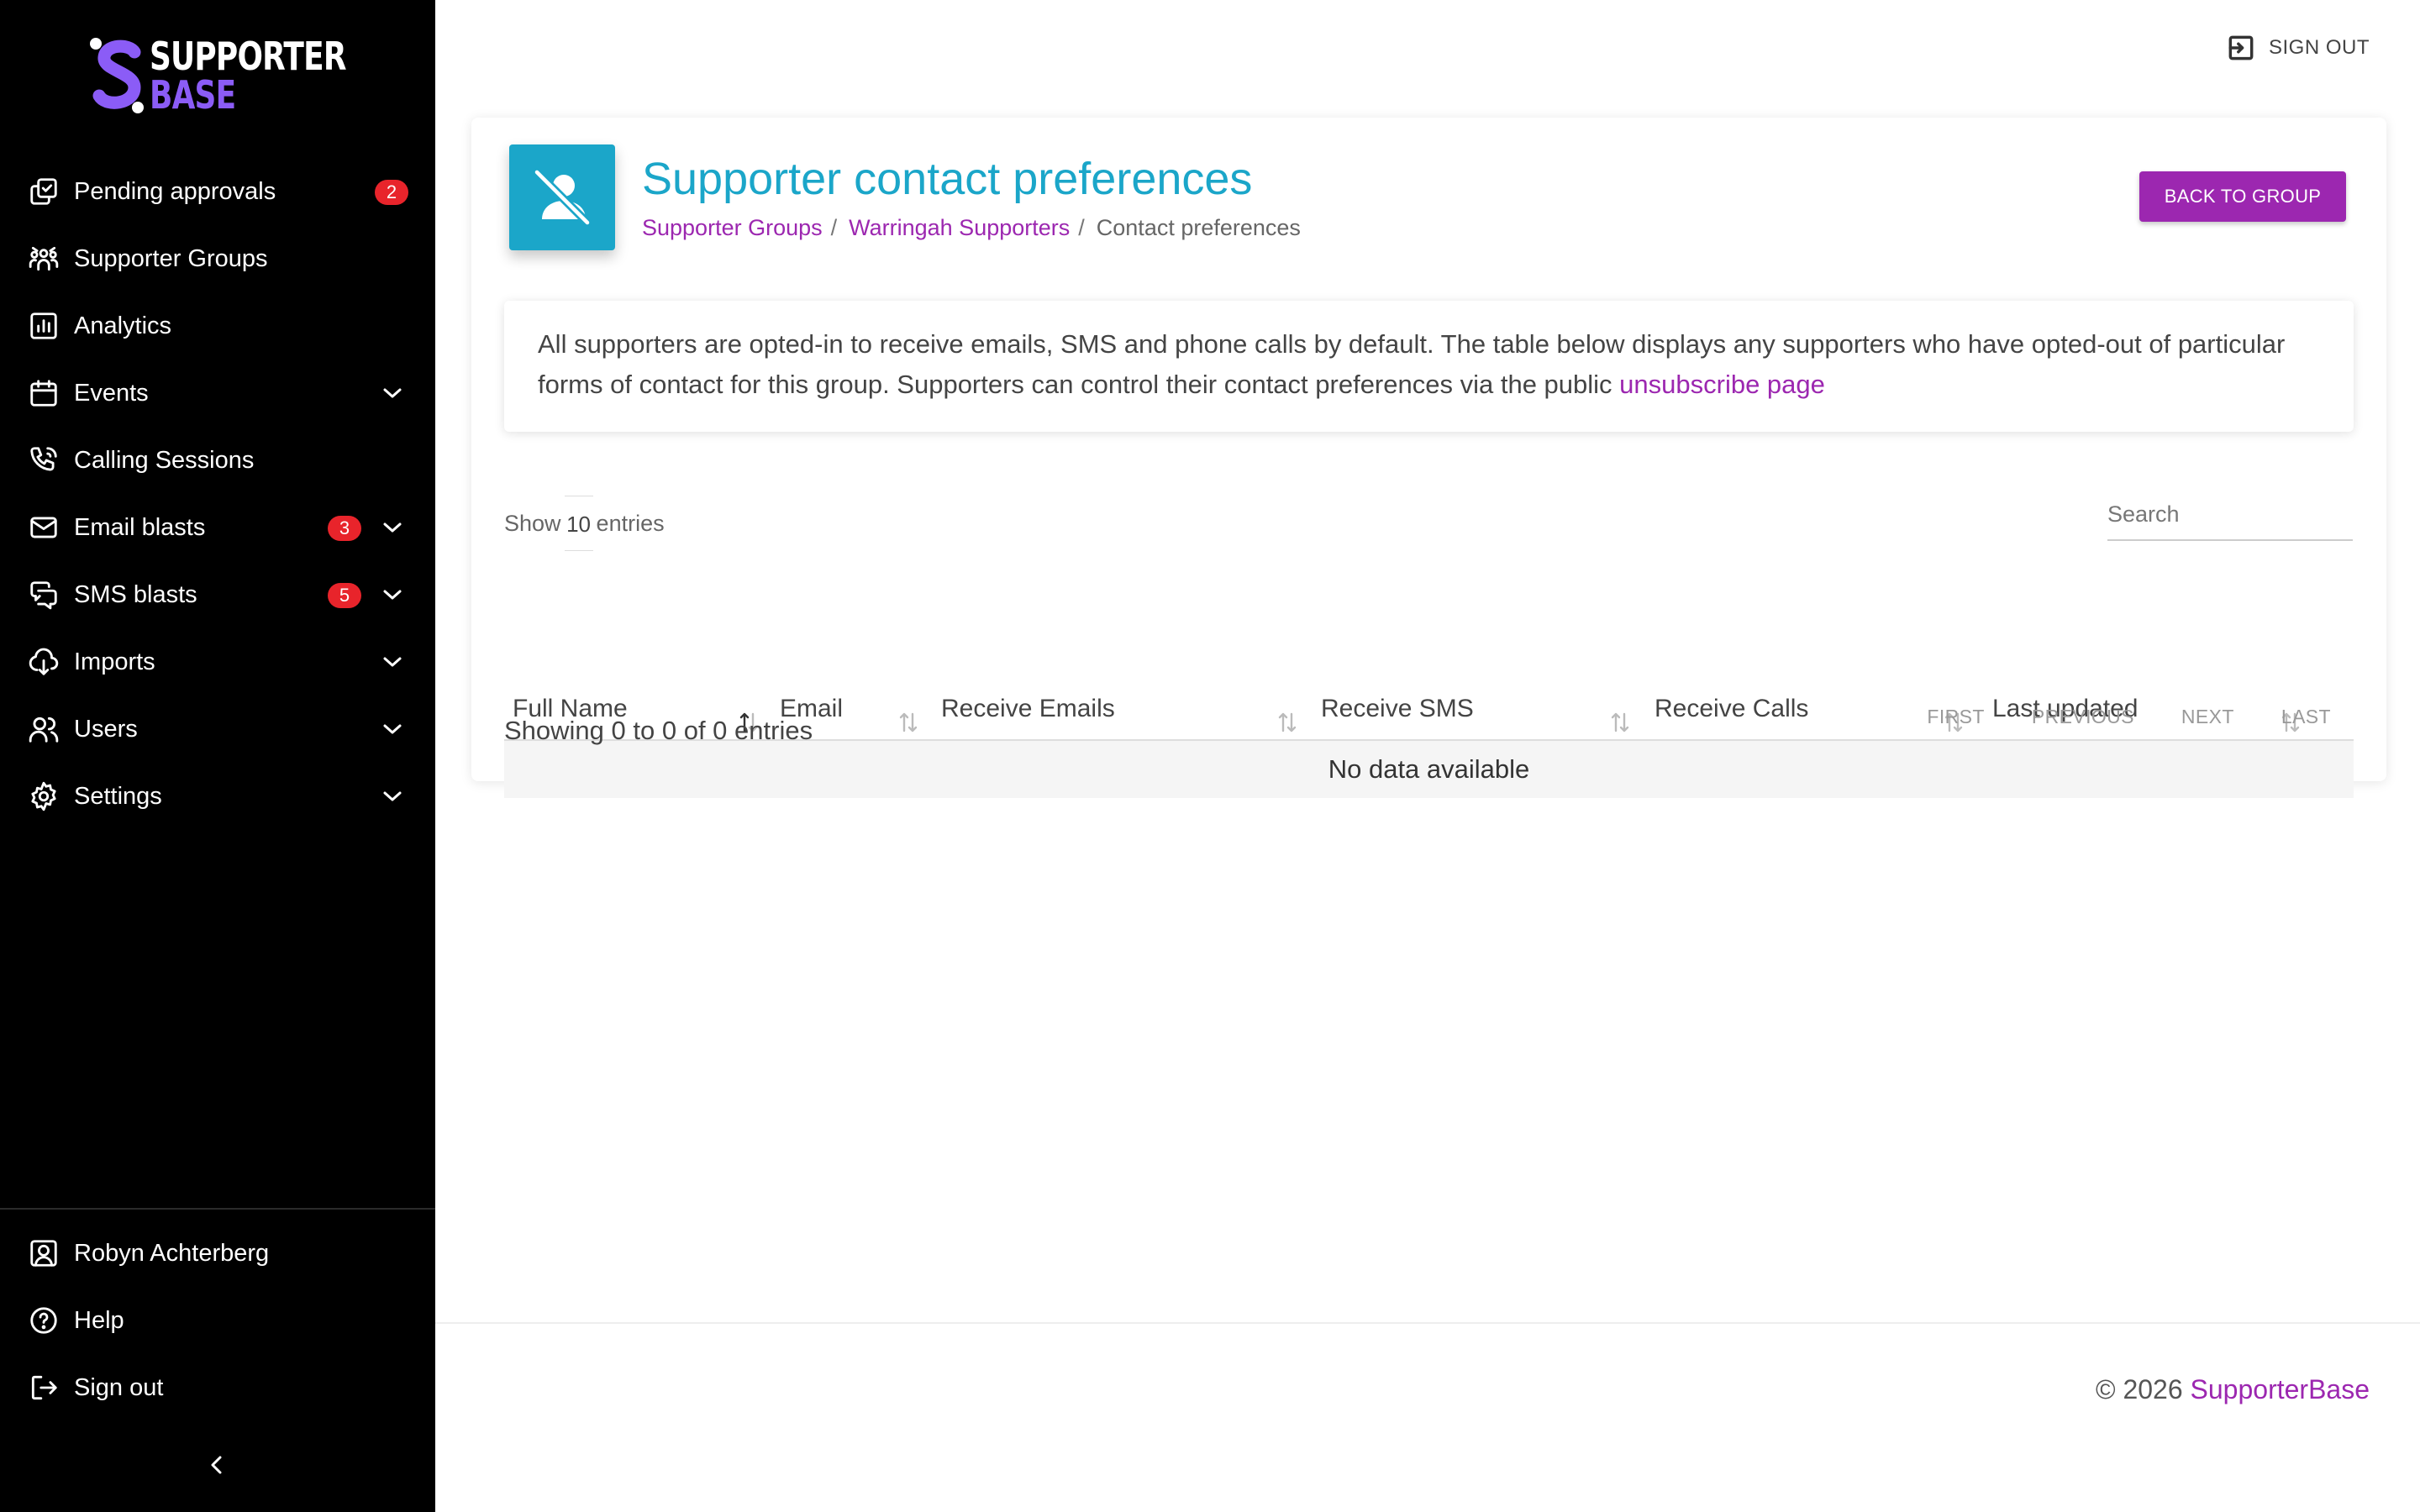 The image size is (2420, 1512). What do you see at coordinates (218, 729) in the screenshot?
I see `sidebar-item-users: Users` at bounding box center [218, 729].